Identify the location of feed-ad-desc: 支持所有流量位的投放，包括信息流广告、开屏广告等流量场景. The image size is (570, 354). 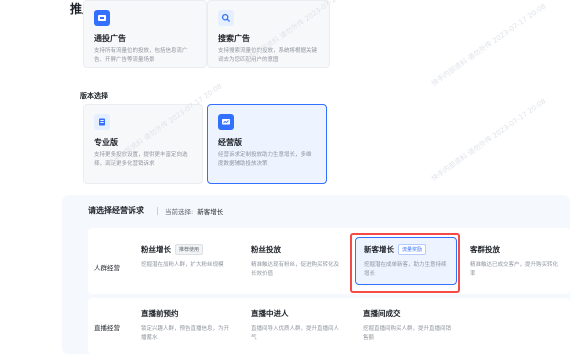
(141, 55).